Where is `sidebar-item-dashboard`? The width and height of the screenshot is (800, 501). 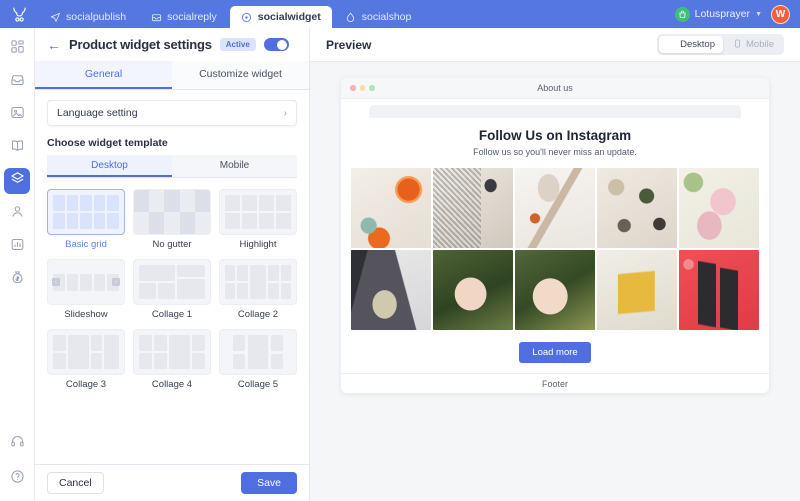
sidebar-item-dashboard is located at coordinates (17, 49).